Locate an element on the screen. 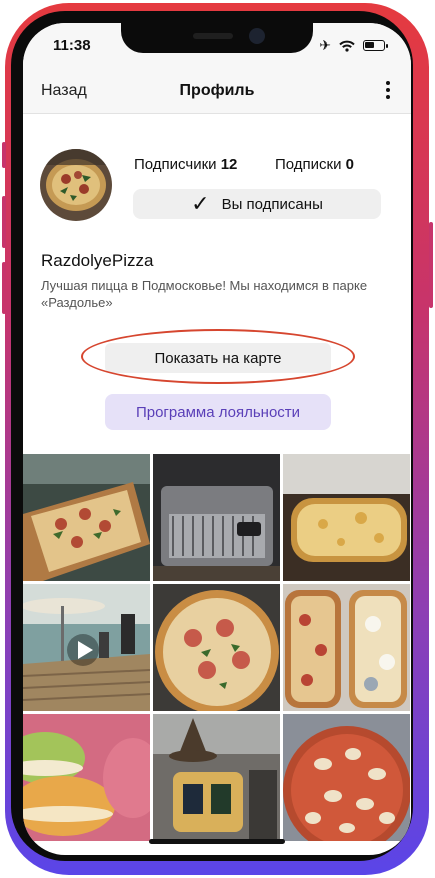  photo-tile-mushroom-pizza is located at coordinates (346, 777).